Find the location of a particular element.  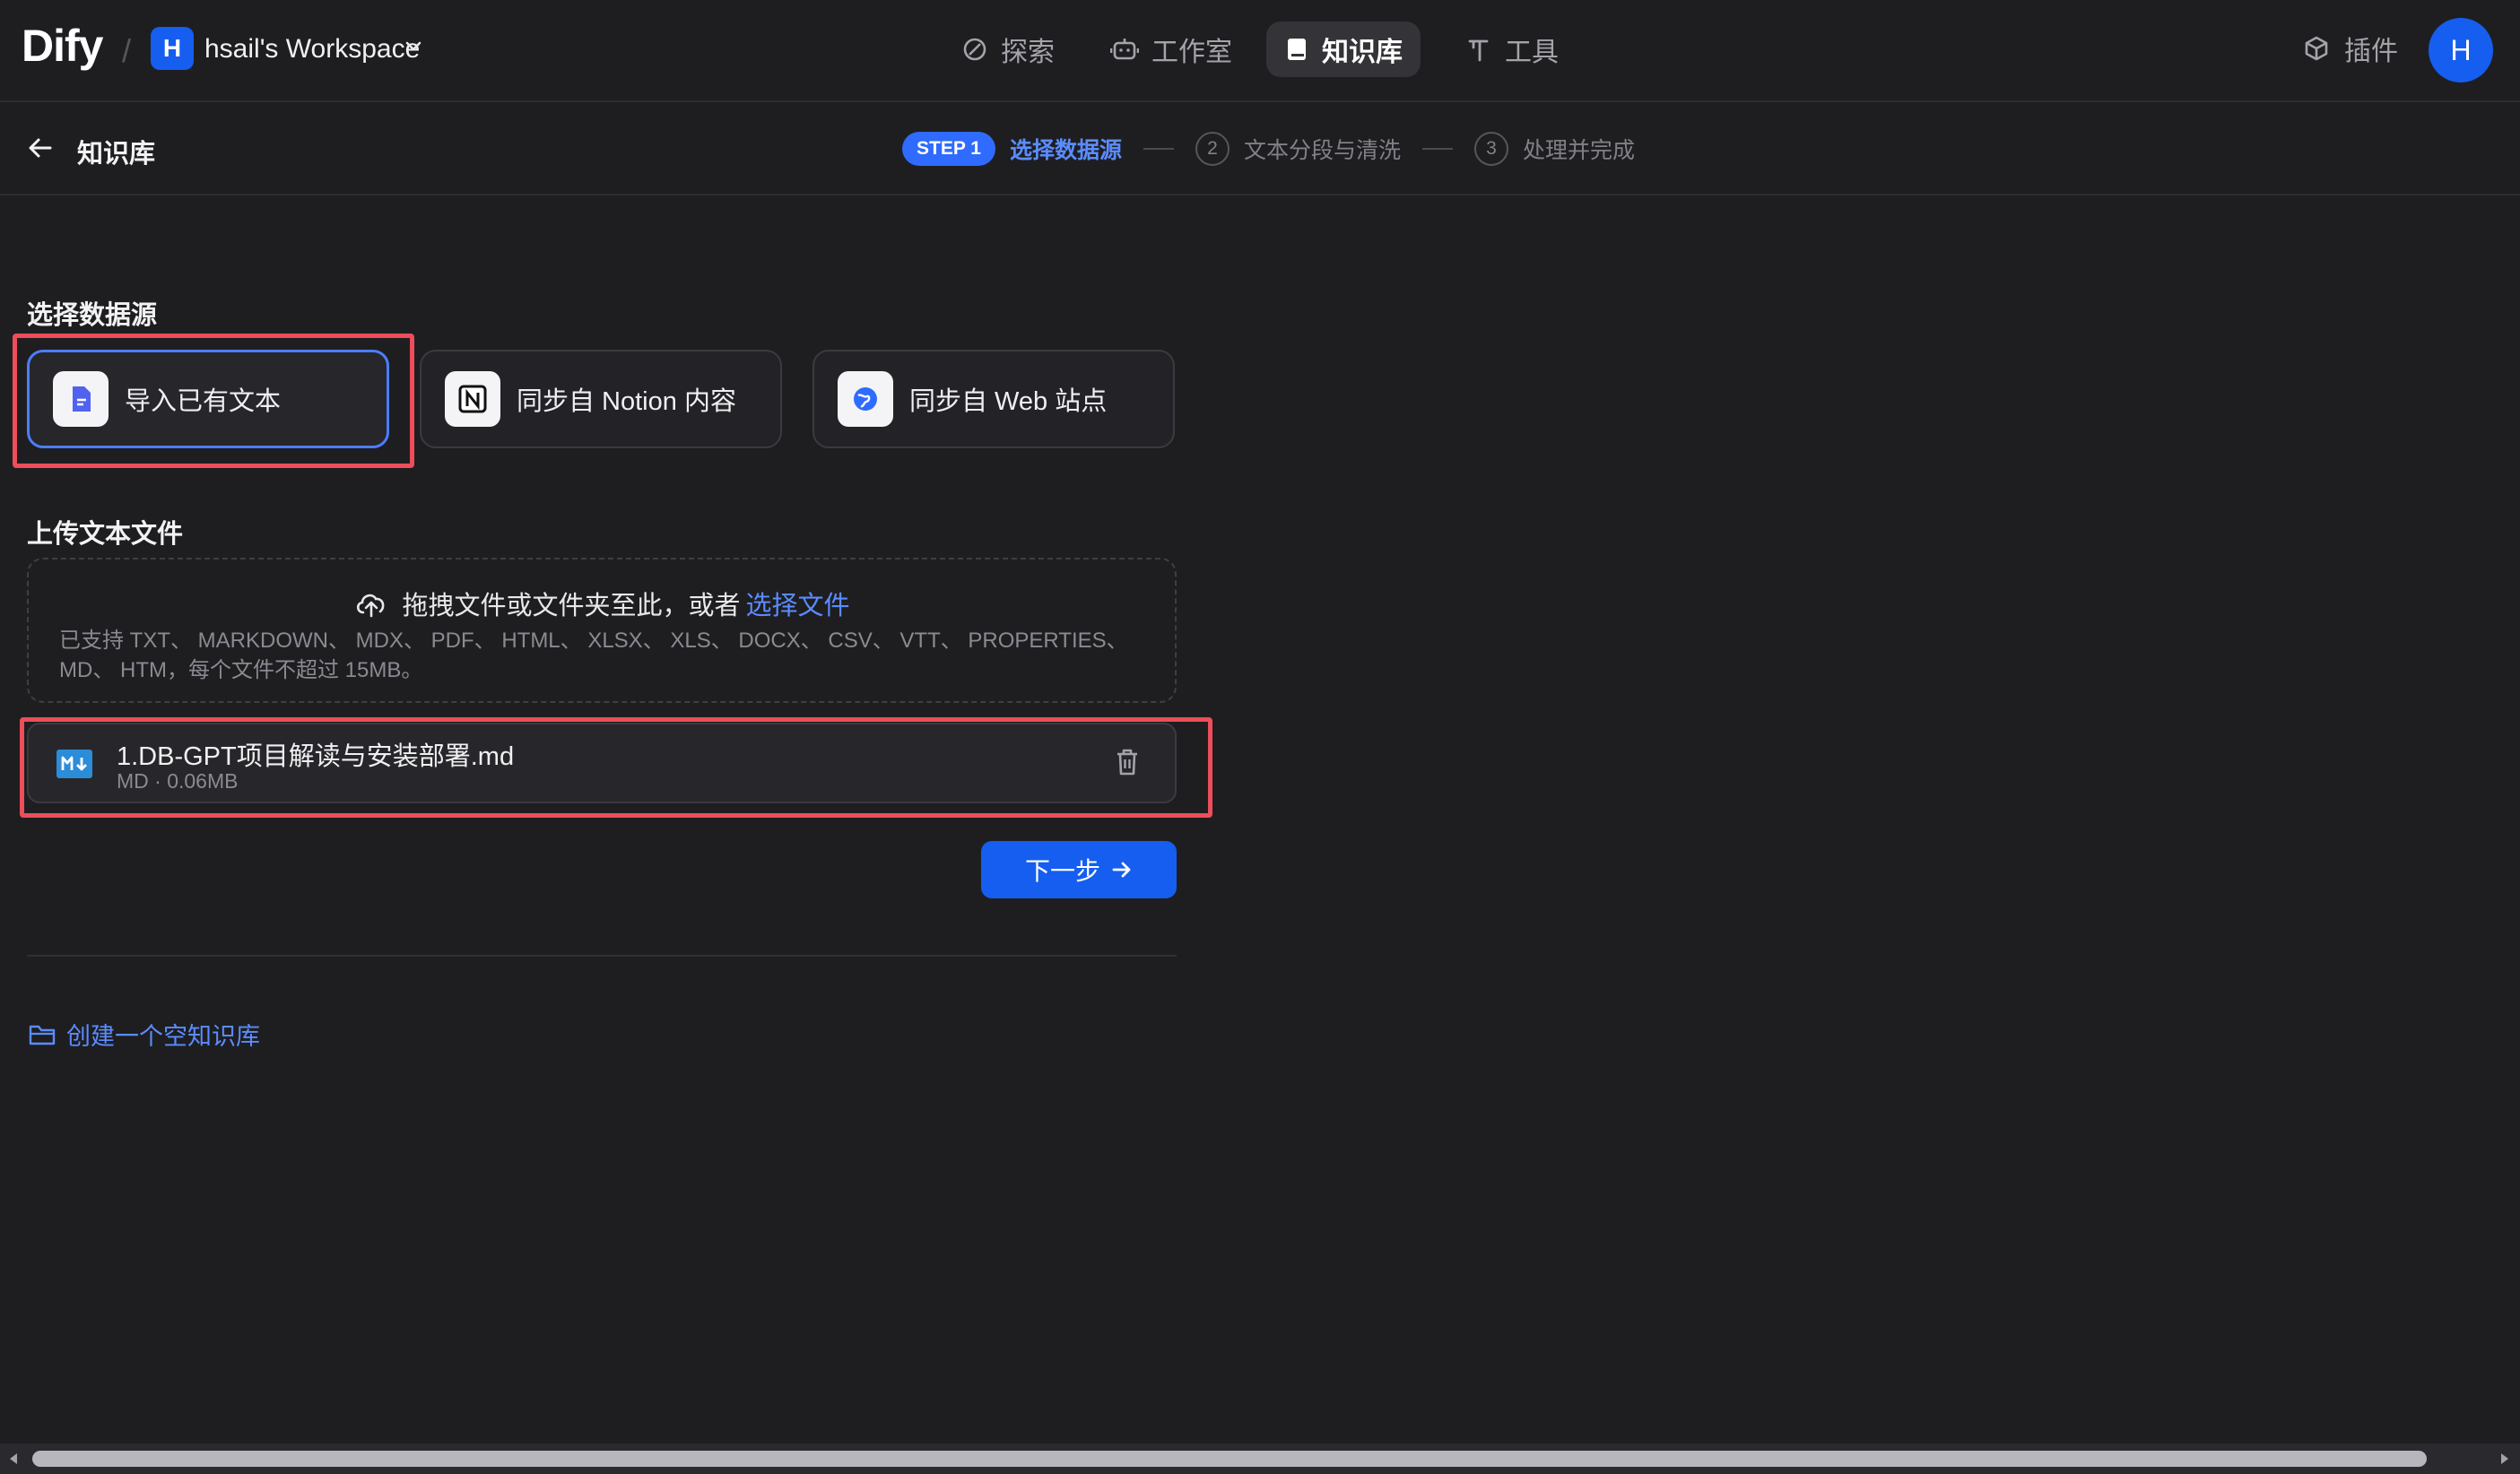

globe-icon is located at coordinates (865, 399).